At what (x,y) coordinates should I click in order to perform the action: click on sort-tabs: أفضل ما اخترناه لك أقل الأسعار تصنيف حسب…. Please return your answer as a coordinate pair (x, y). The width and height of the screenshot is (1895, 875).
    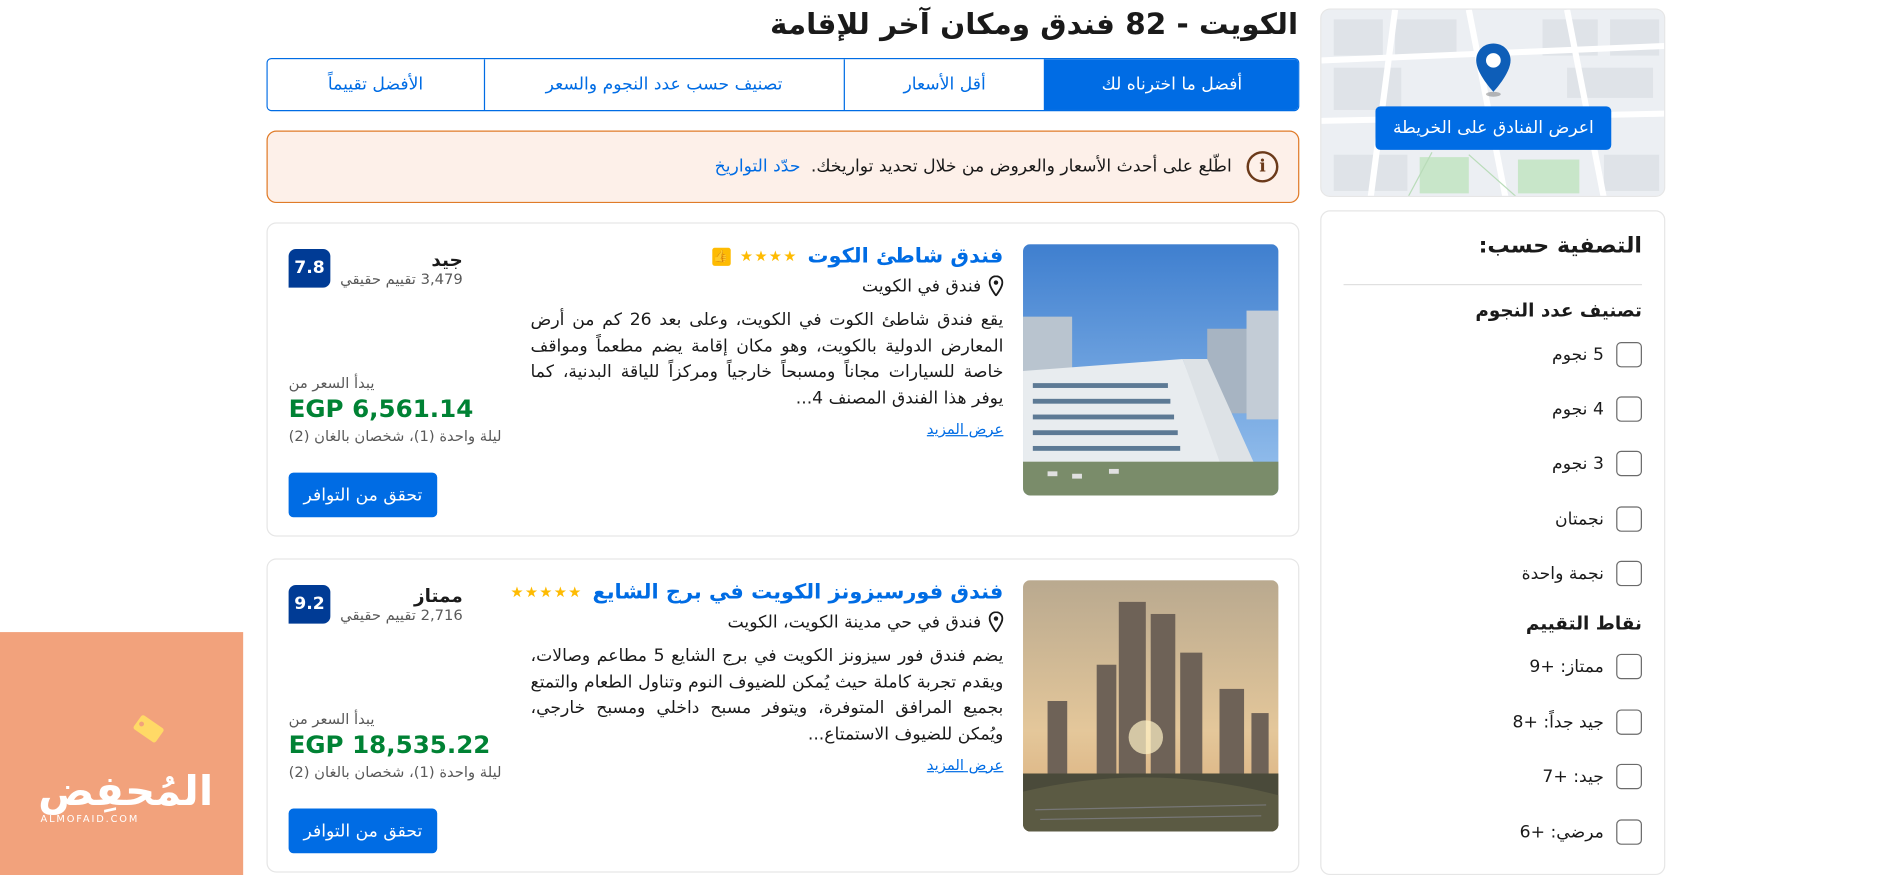
    Looking at the image, I should click on (783, 85).